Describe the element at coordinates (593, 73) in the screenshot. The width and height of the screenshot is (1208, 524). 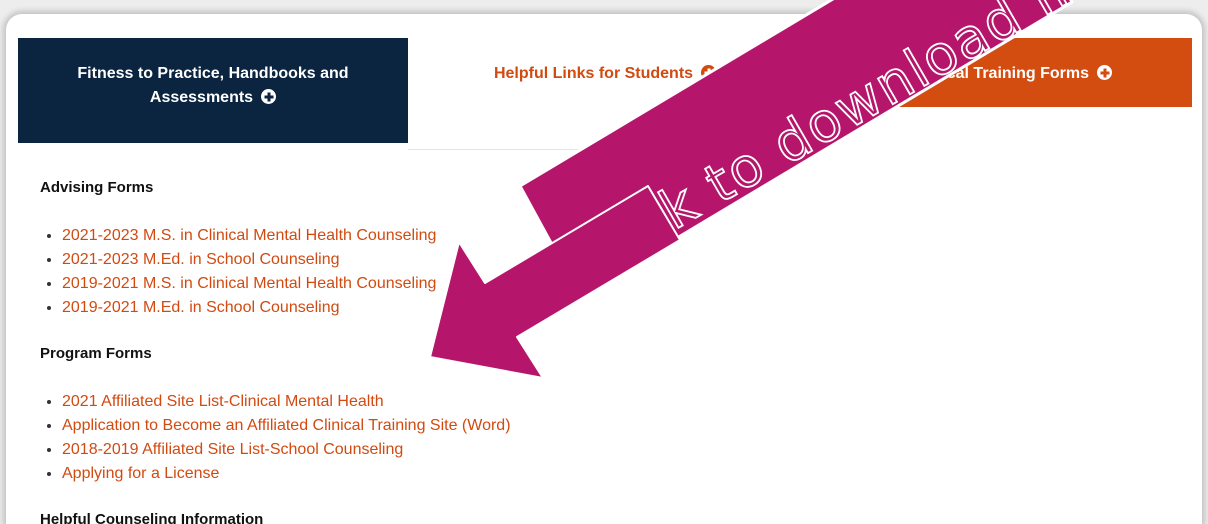
I see `tab-label: Helpful Links for Students` at that location.